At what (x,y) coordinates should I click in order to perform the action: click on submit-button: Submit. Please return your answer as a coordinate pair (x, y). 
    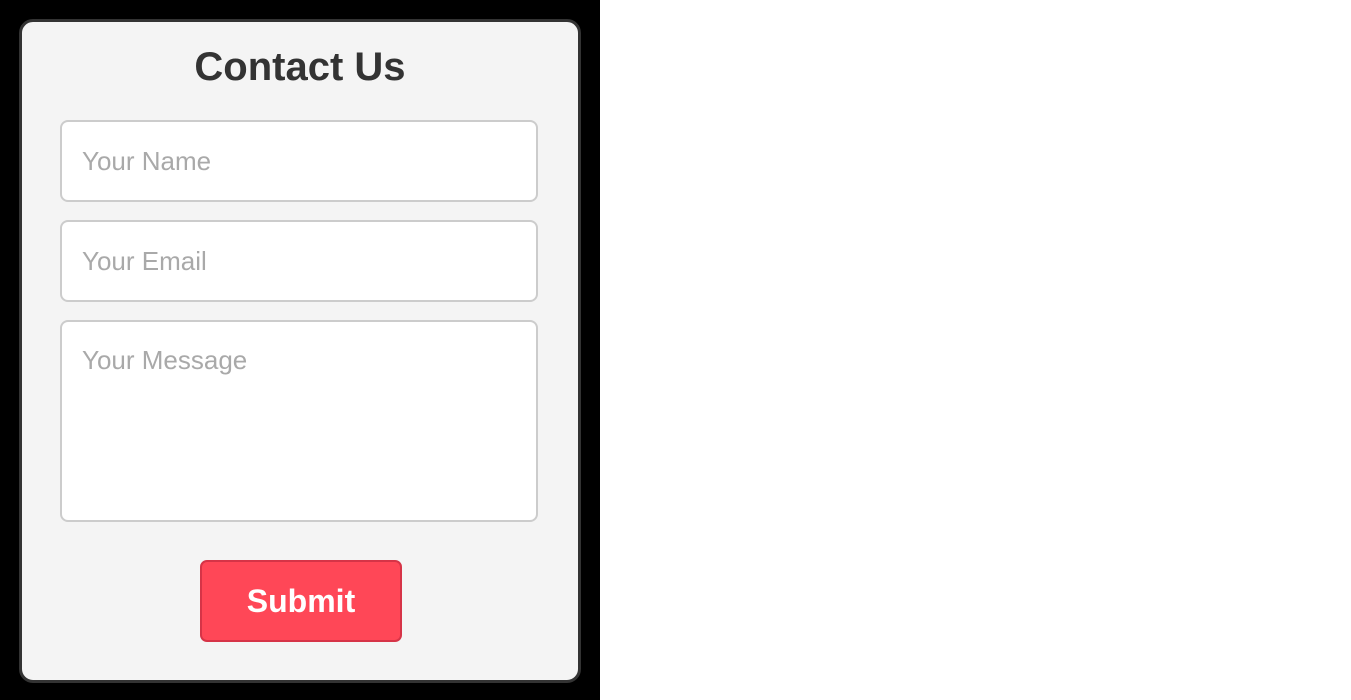
    Looking at the image, I should click on (301, 601).